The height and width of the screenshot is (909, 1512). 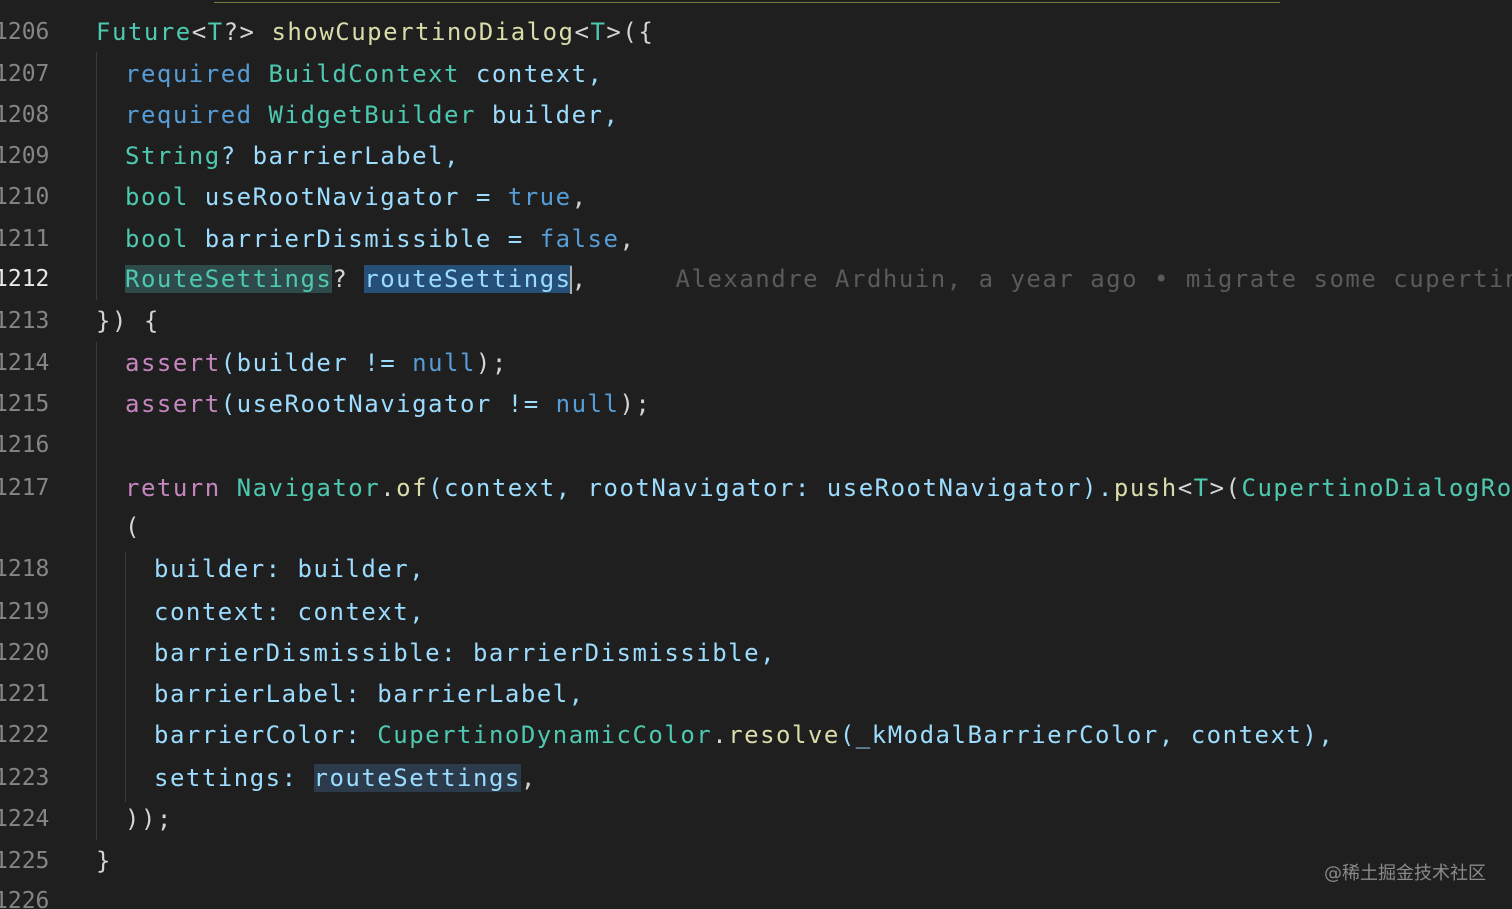 I want to click on code-token: (, so click(x=133, y=527).